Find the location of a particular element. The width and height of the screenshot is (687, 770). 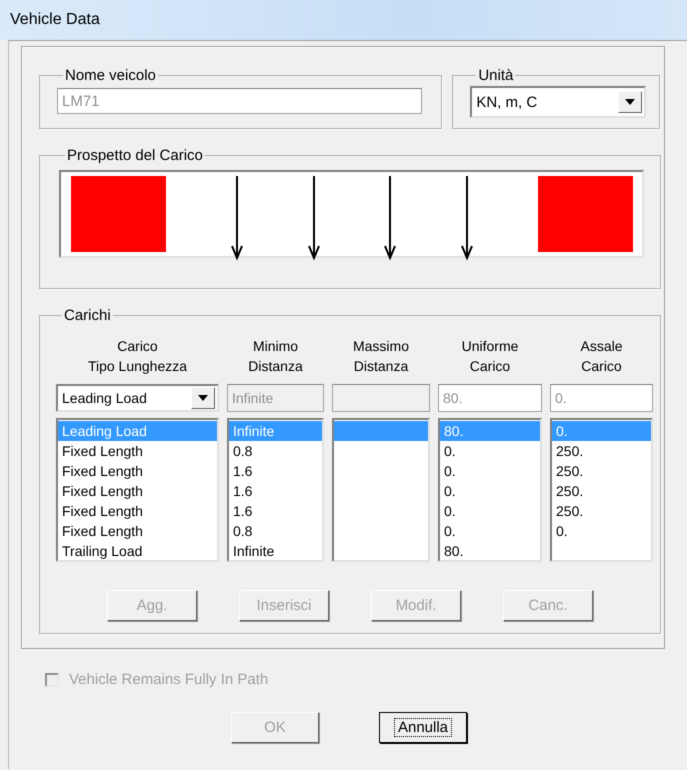

list-item: 80. is located at coordinates (490, 551).